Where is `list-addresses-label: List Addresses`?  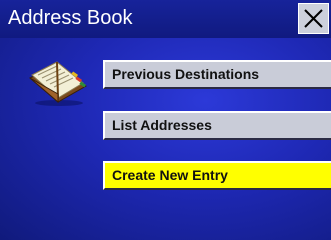 list-addresses-label: List Addresses is located at coordinates (162, 125).